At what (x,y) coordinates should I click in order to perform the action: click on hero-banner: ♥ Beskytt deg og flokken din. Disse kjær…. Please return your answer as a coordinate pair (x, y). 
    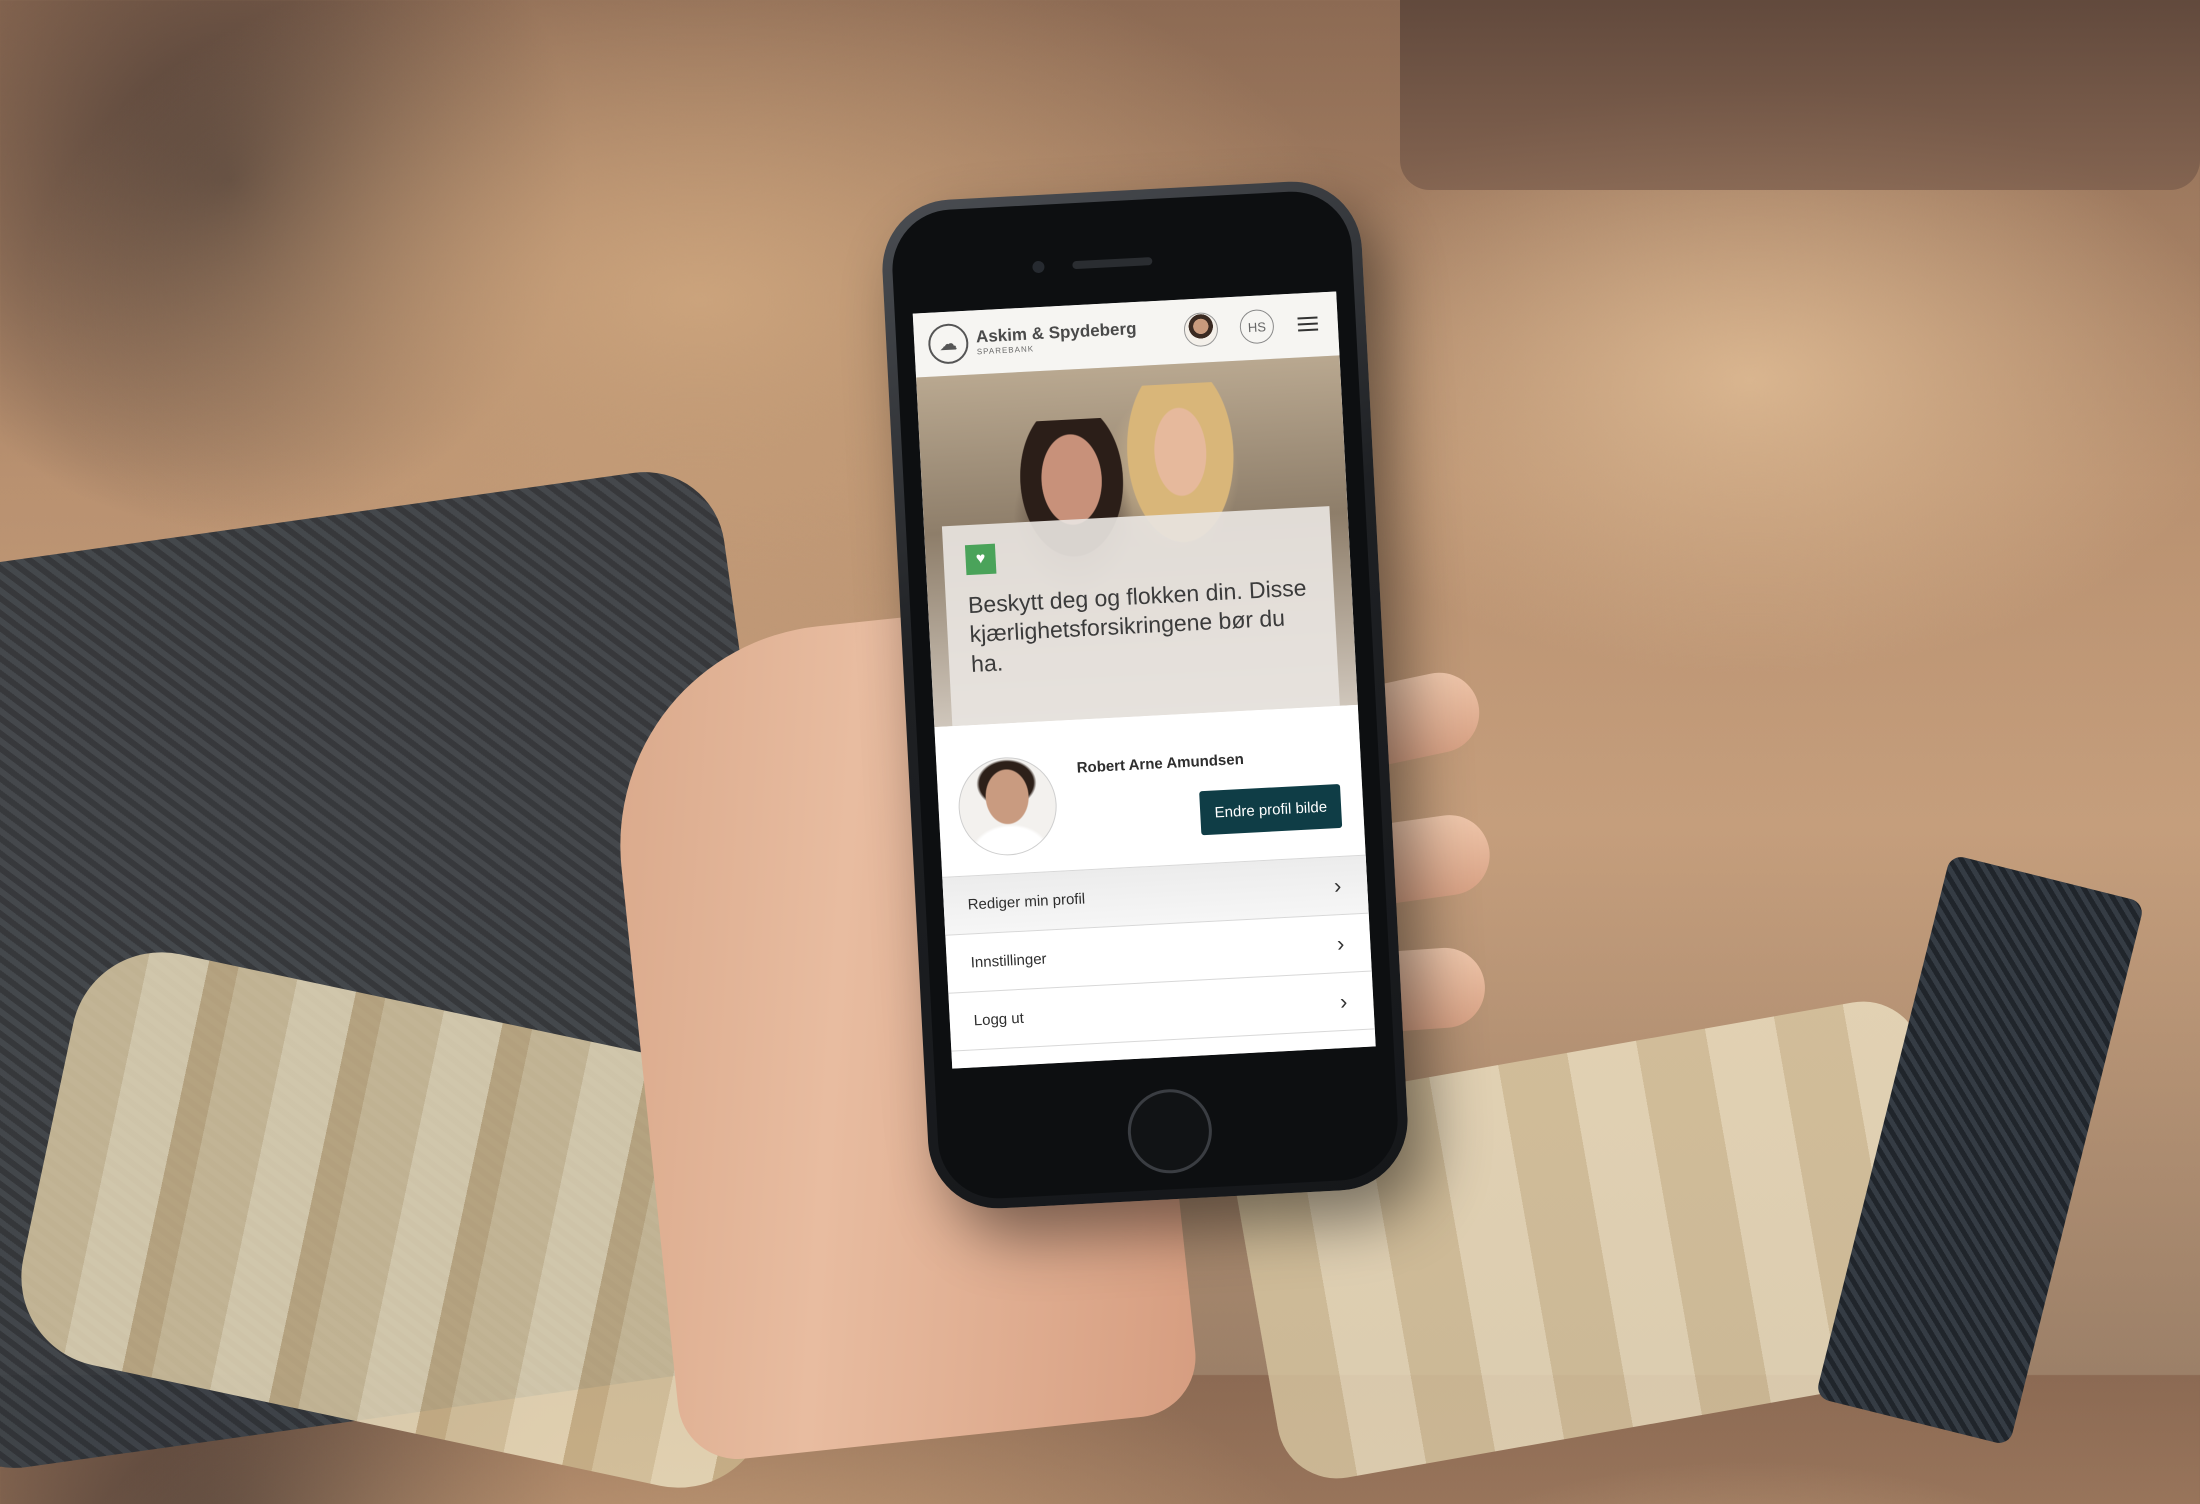
    Looking at the image, I should click on (1137, 541).